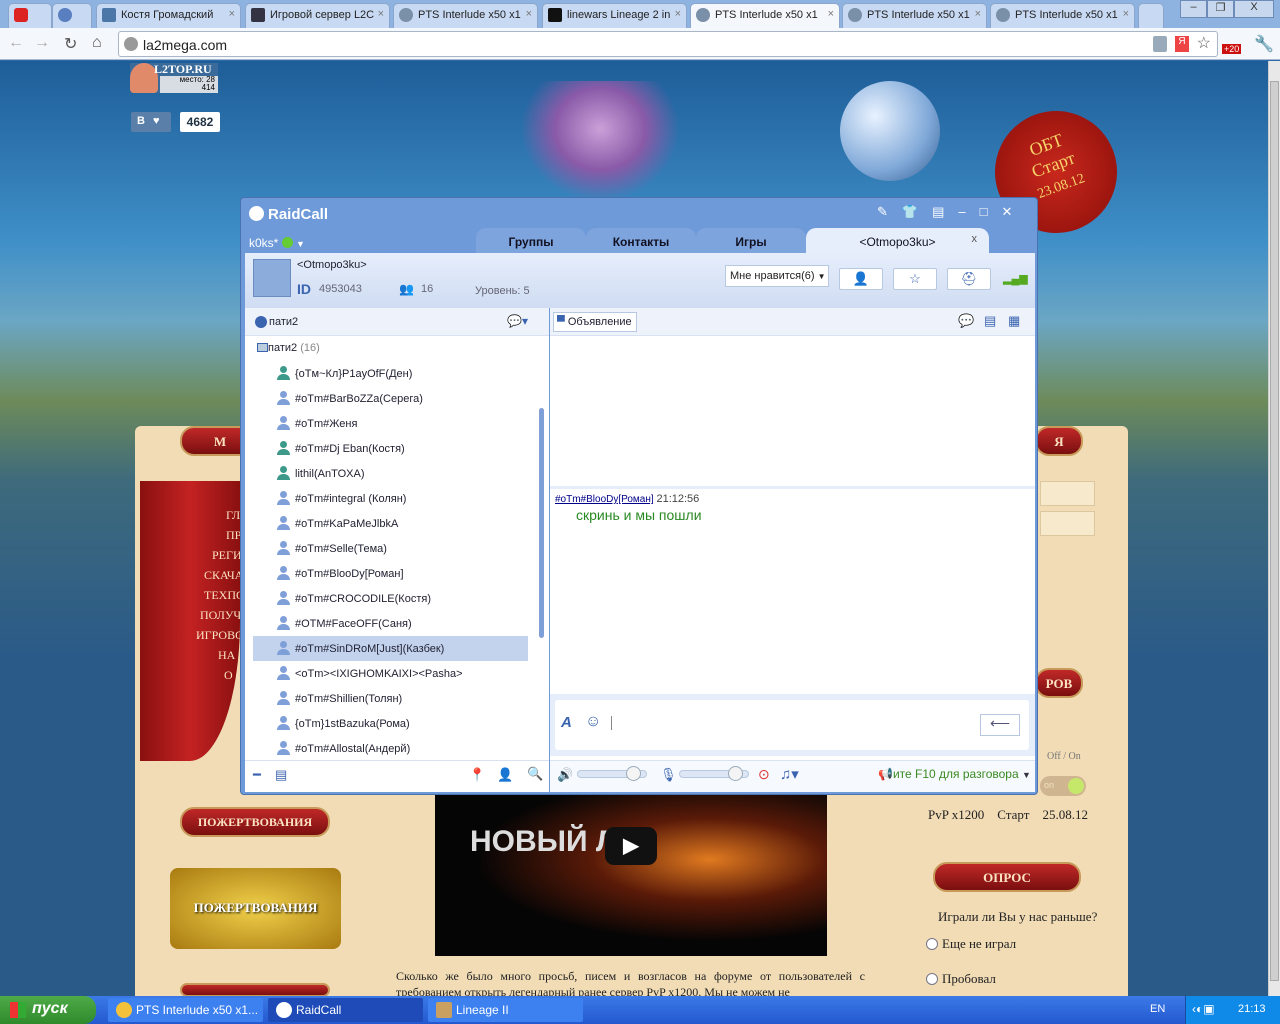 The height and width of the screenshot is (1024, 1280). I want to click on user-status: k0ks* ▼, so click(277, 243).